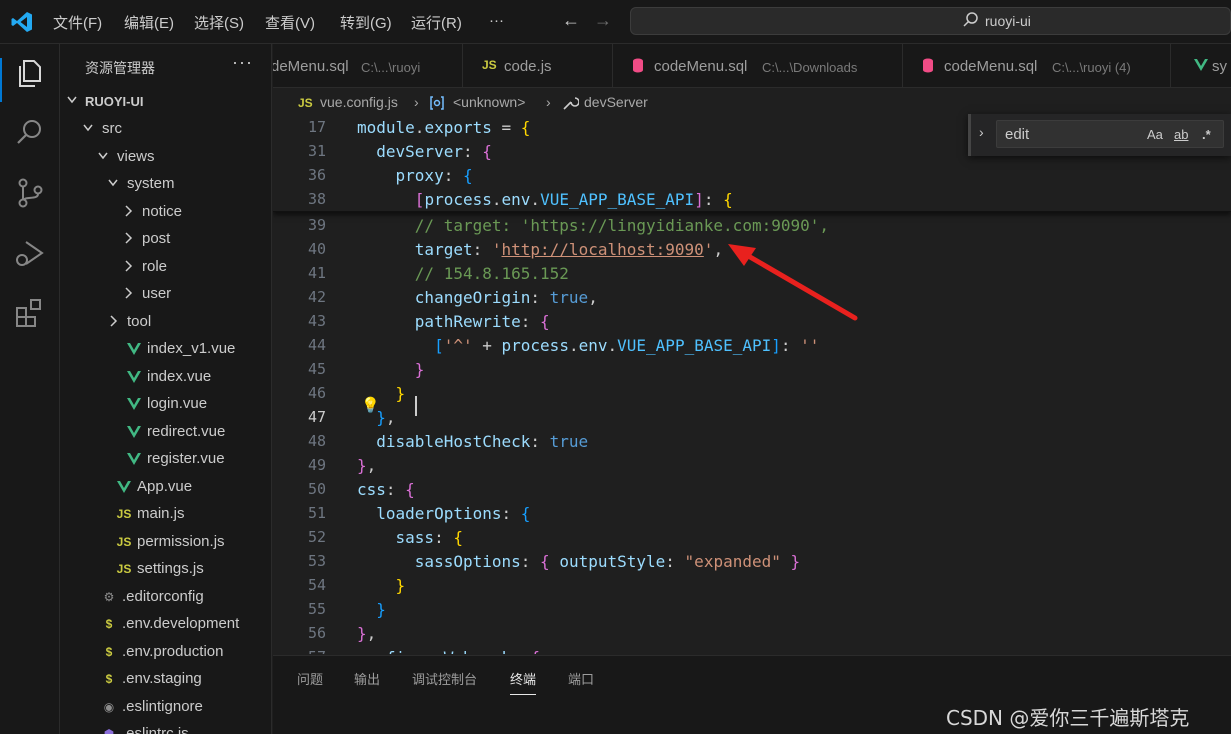 This screenshot has width=1231, height=734. I want to click on project-name: RUOYI-UI, so click(114, 101).